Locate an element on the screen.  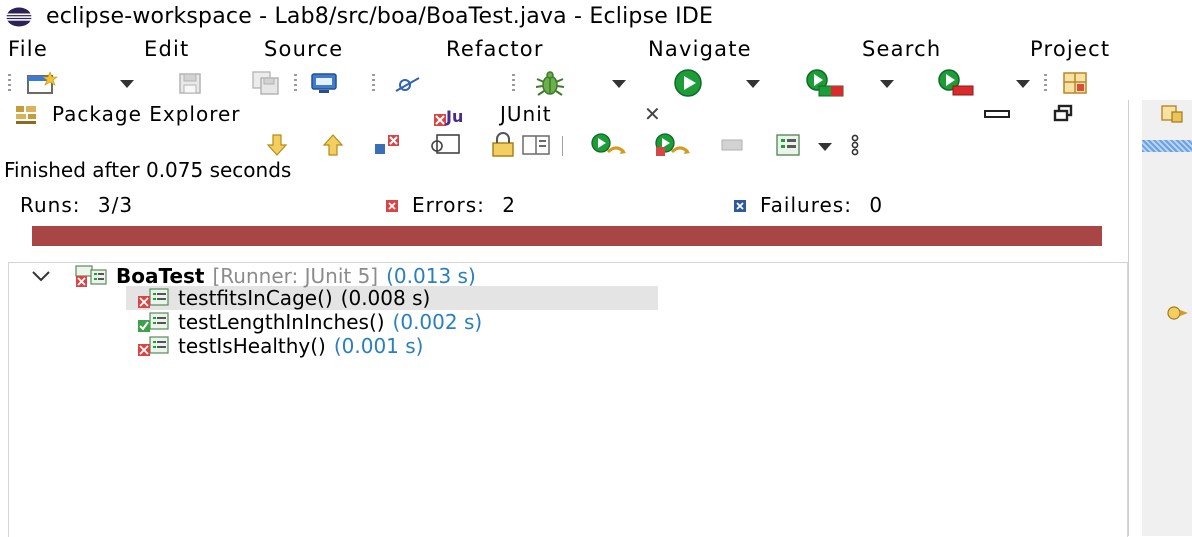
external-tools-button is located at coordinates (957, 83).